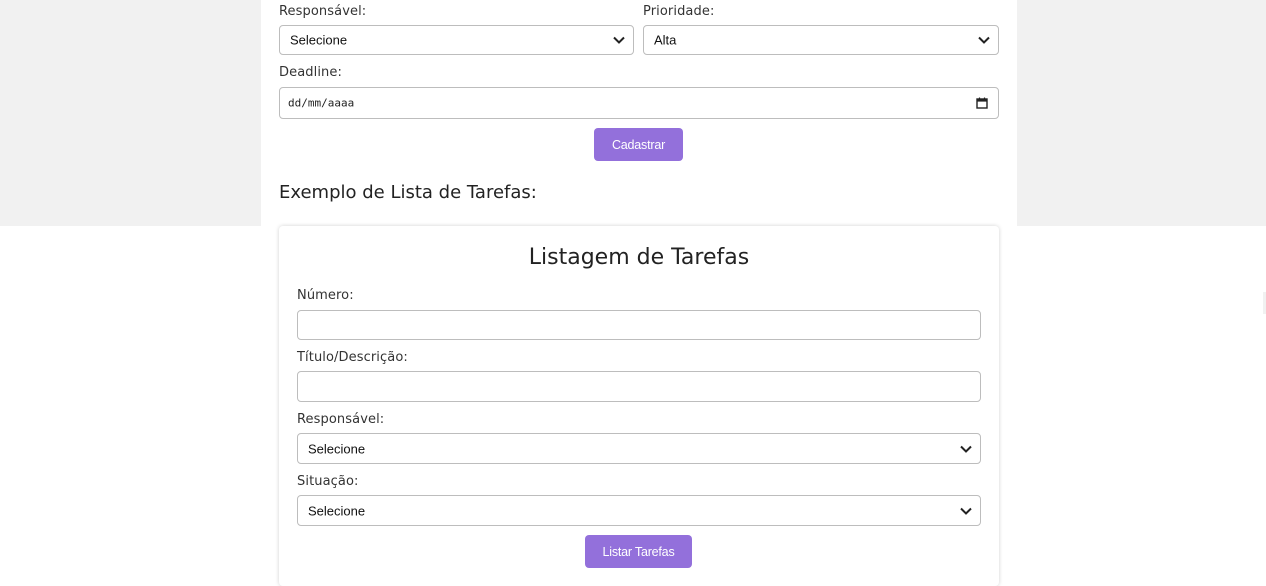 Image resolution: width=1266 pixels, height=586 pixels. Describe the element at coordinates (639, 257) in the screenshot. I see `listagem-title: Listagem de Tarefas` at that location.